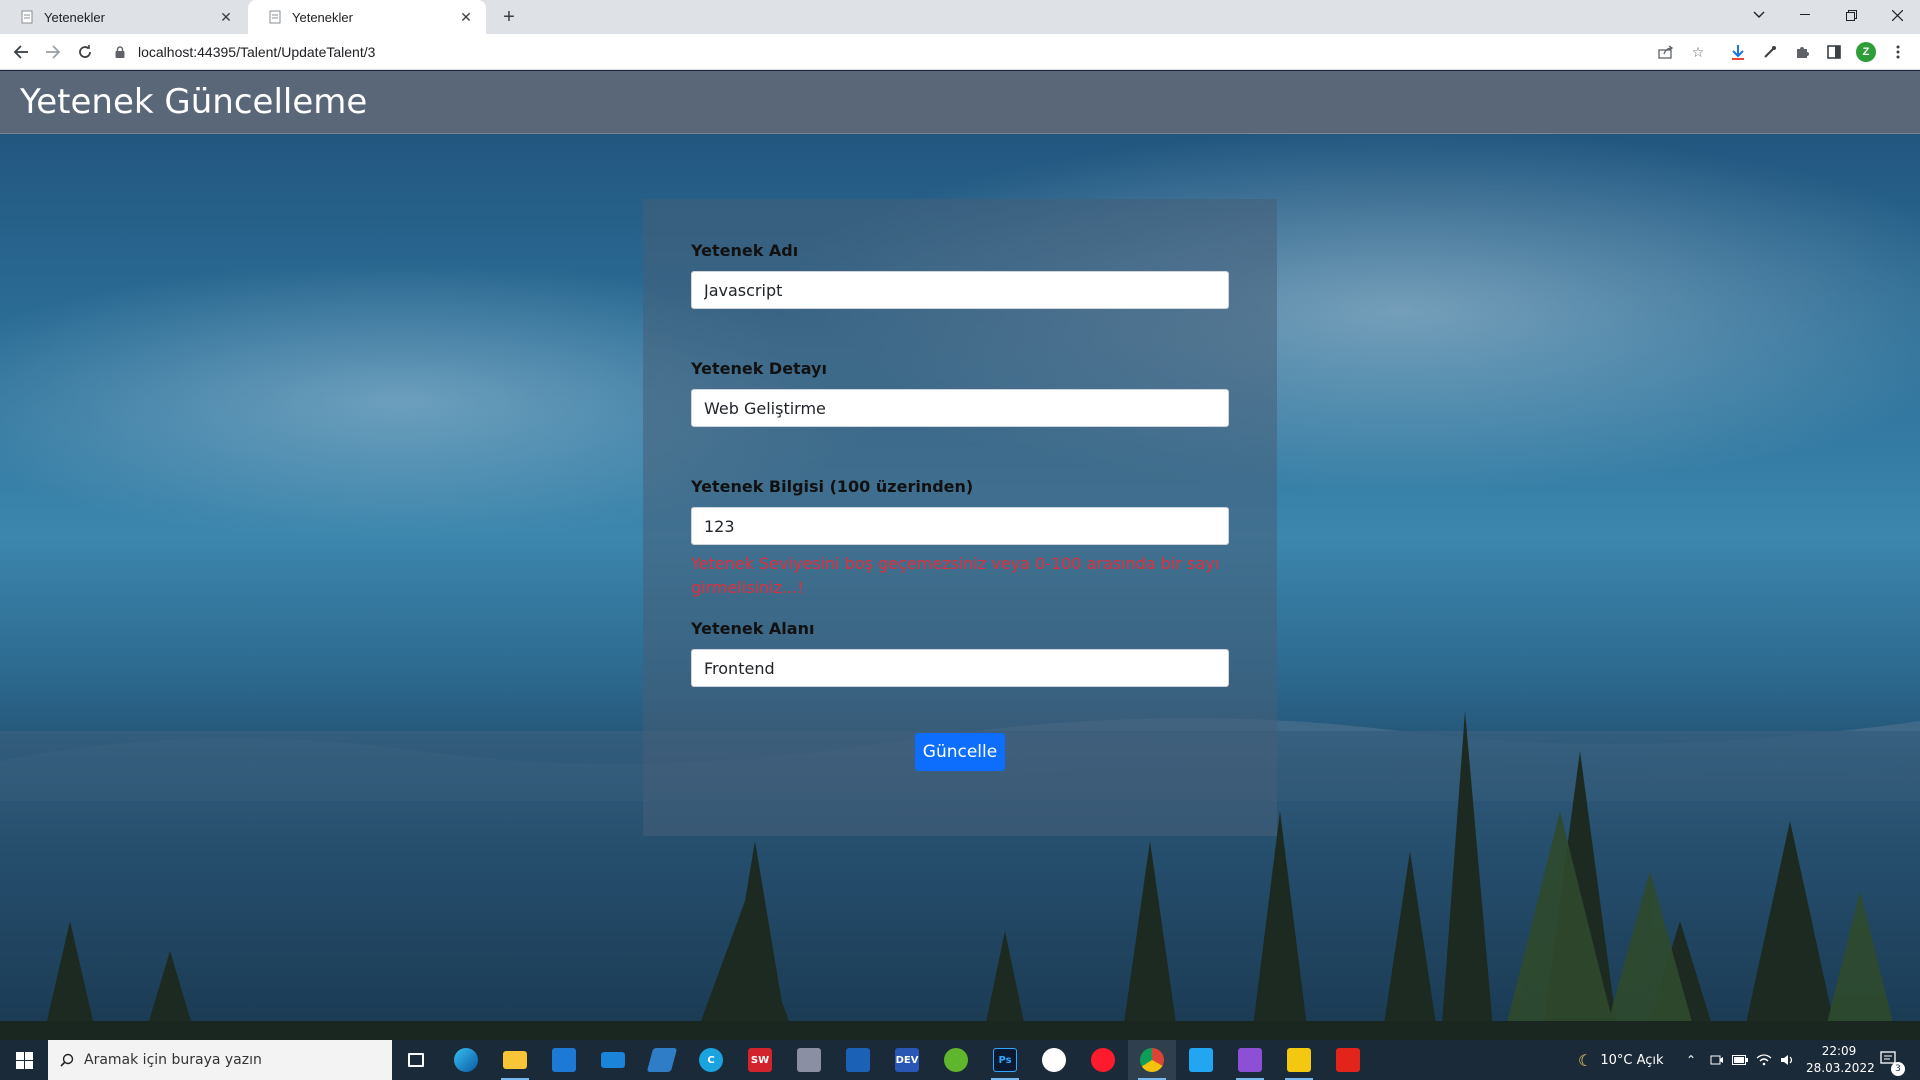  What do you see at coordinates (1103, 1060) in the screenshot?
I see `opera-icon` at bounding box center [1103, 1060].